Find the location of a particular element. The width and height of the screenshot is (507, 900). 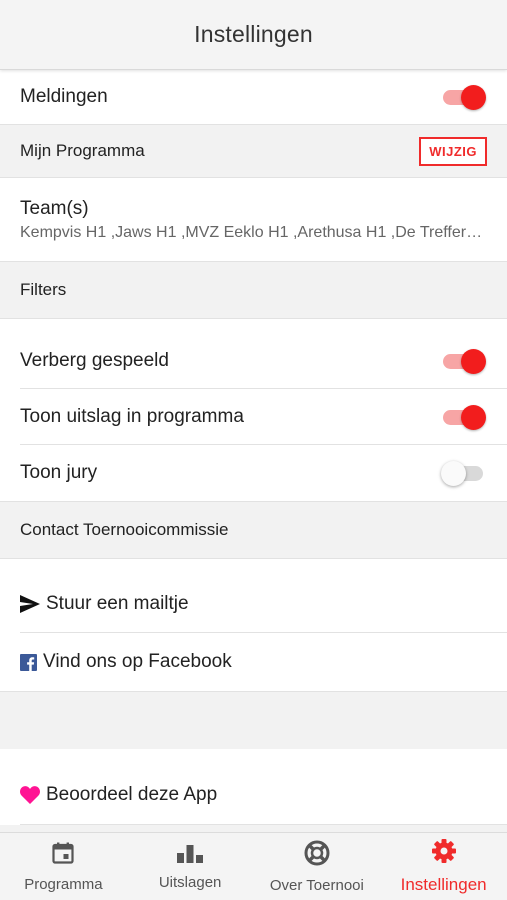

hide-played-toggle is located at coordinates (464, 361).